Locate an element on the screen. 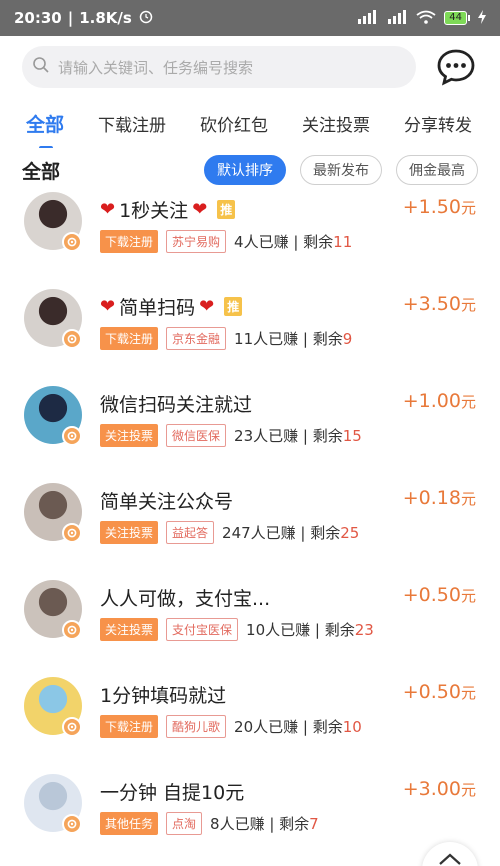 The height and width of the screenshot is (866, 500). merchant-tag: 苏宁易购 is located at coordinates (196, 241).